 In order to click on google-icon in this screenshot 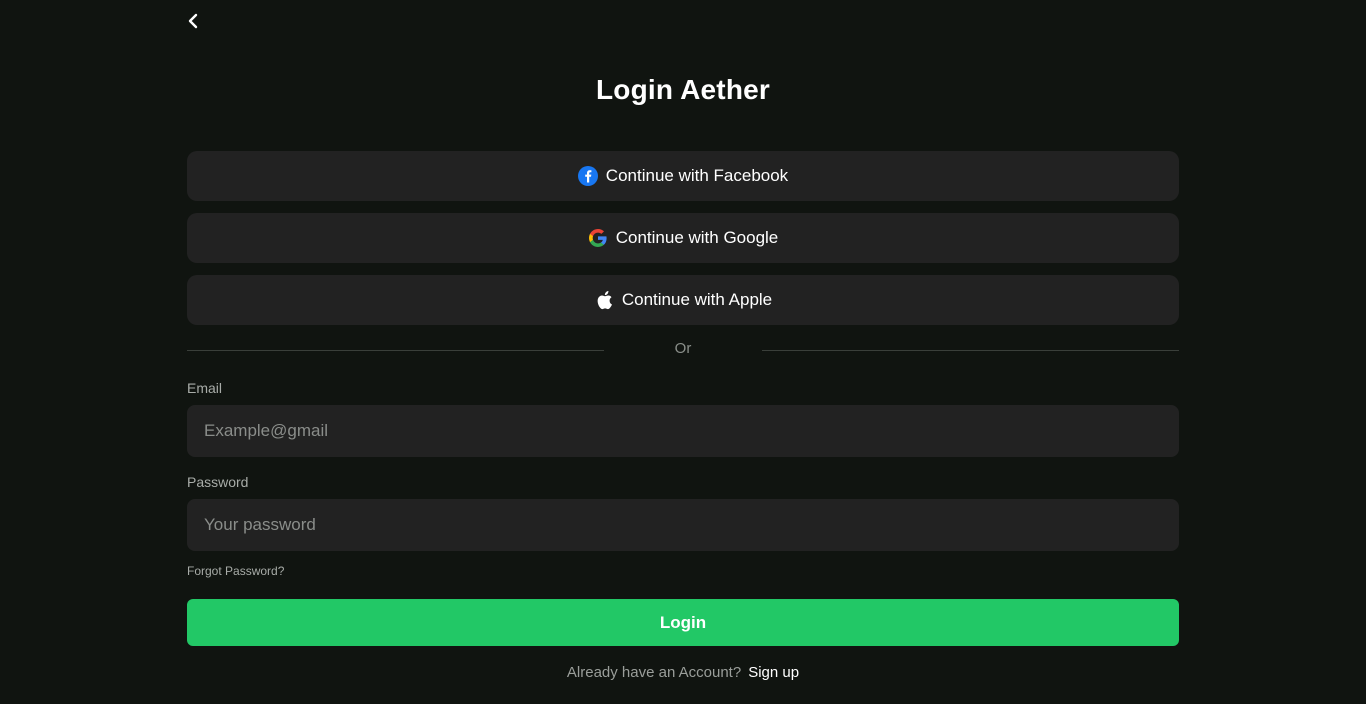, I will do `click(598, 238)`.